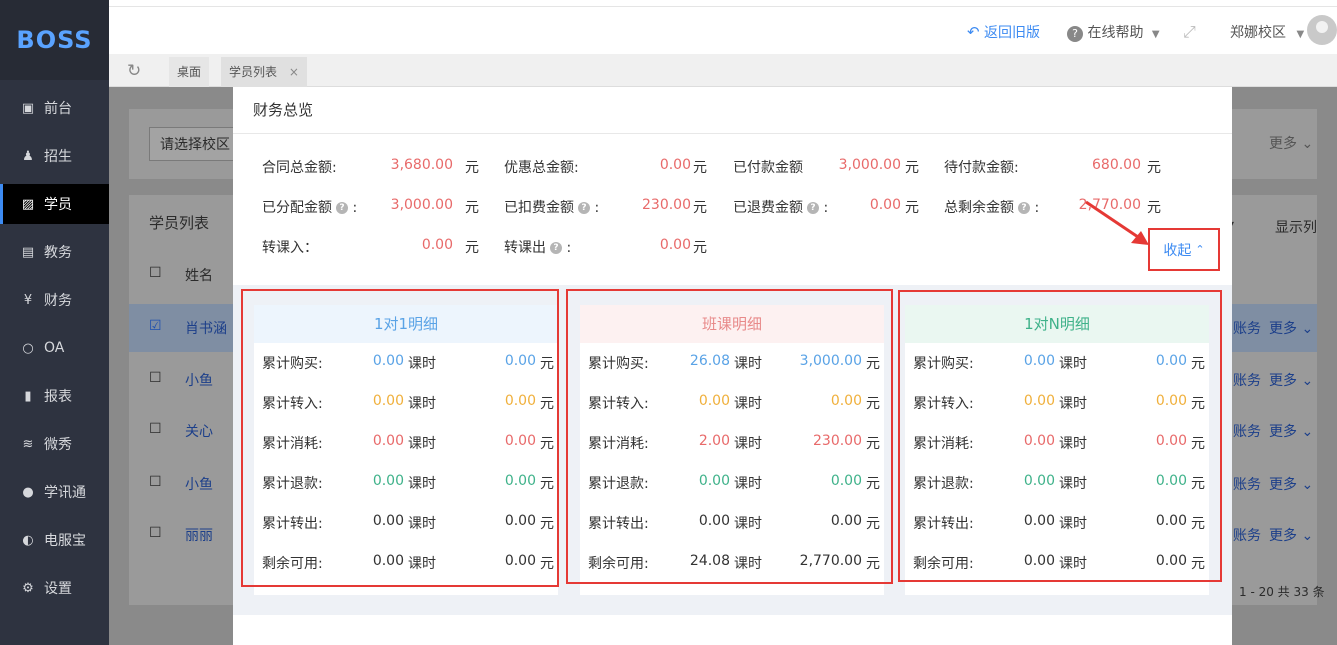  I want to click on sidebar-item-5: ○ OA, so click(54, 348).